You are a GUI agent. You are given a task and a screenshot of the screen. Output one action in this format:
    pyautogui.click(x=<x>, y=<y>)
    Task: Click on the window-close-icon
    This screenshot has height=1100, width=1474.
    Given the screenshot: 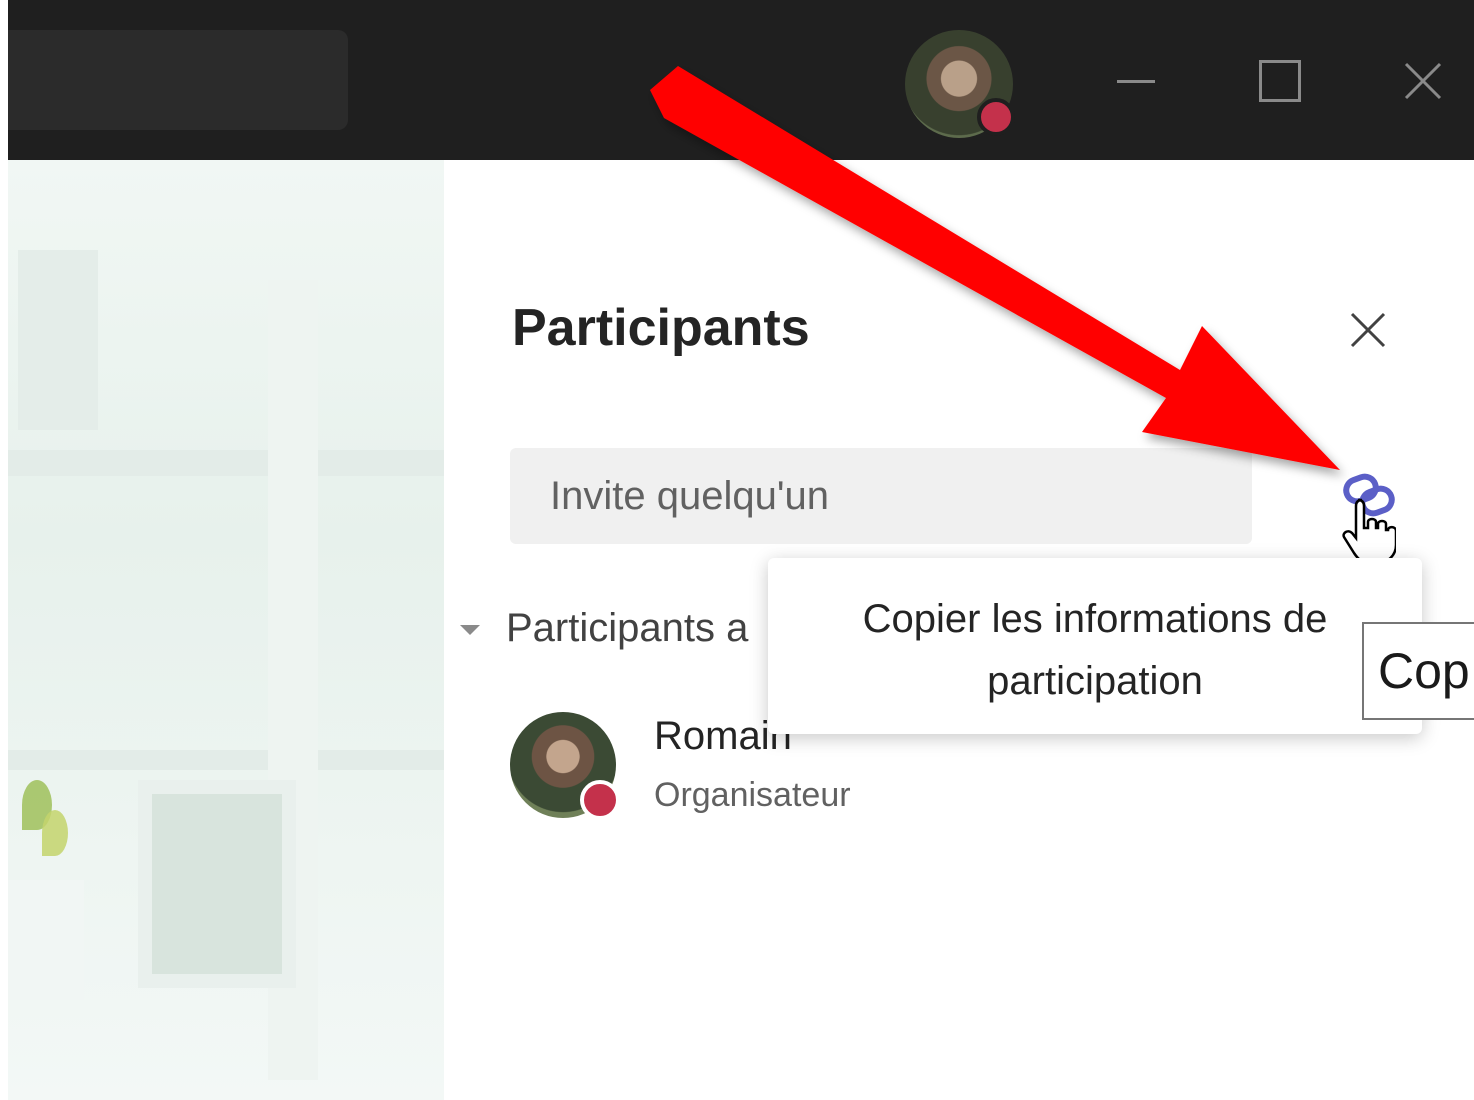 What is the action you would take?
    pyautogui.click(x=1423, y=80)
    